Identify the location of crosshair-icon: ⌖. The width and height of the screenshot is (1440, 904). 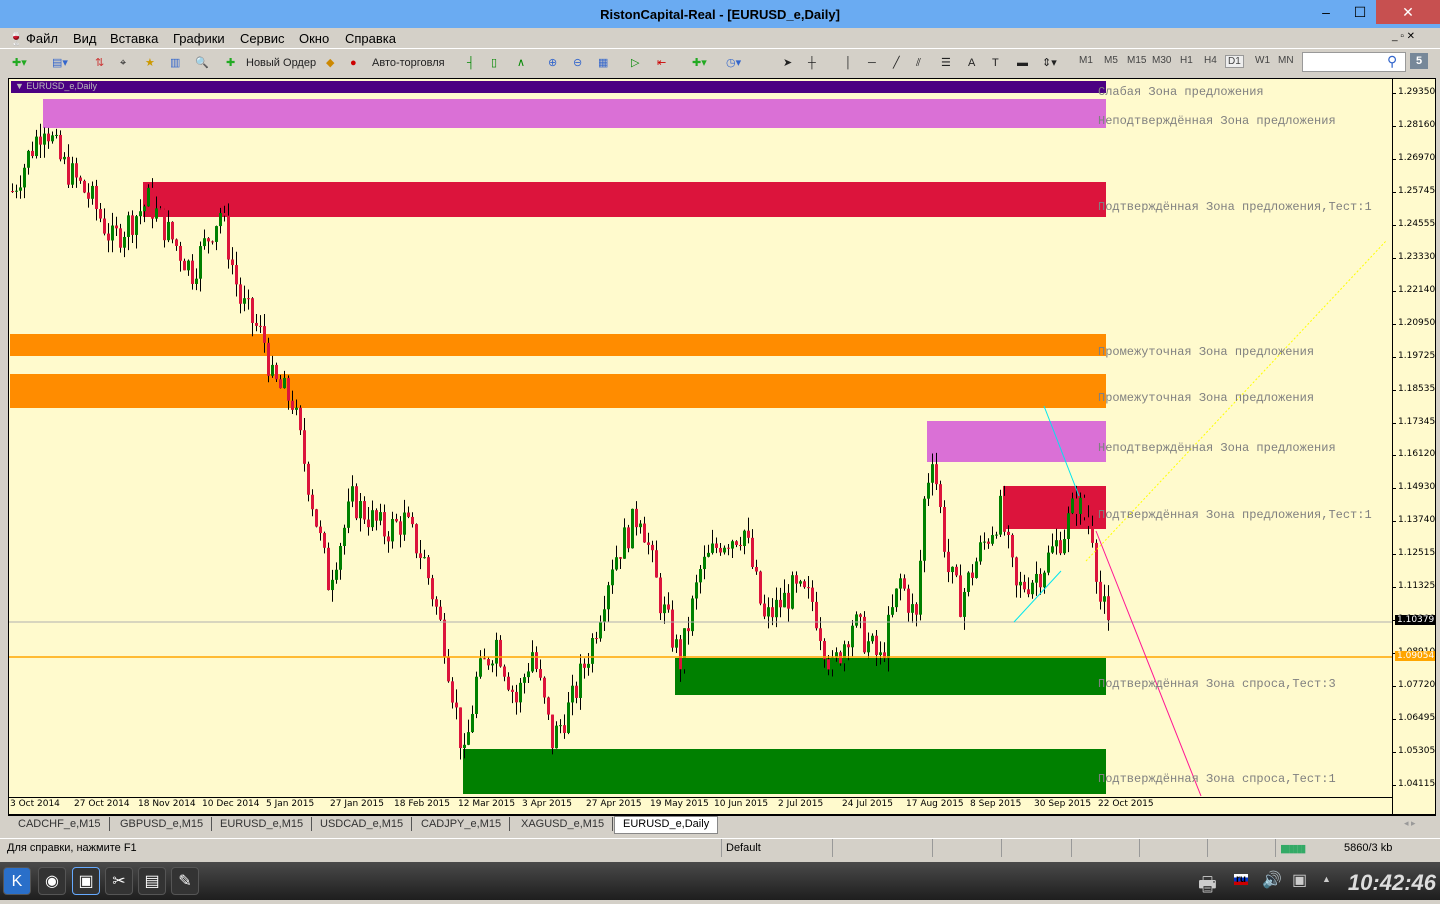
(123, 63).